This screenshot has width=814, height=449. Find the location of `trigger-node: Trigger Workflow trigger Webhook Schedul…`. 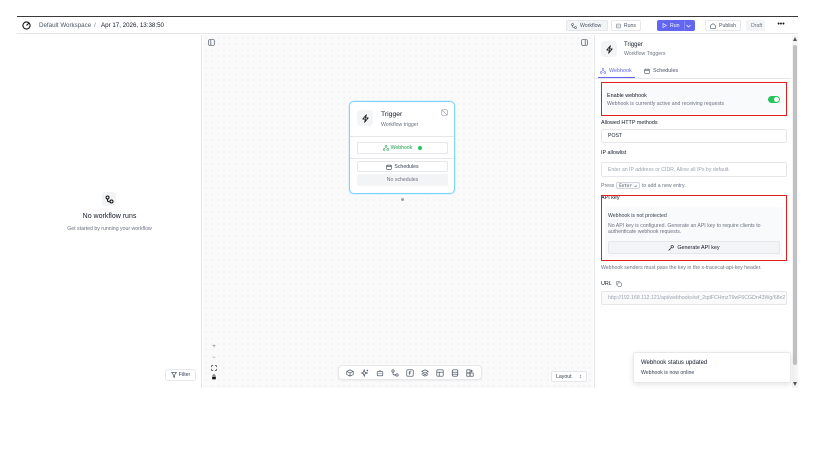

trigger-node: Trigger Workflow trigger Webhook Schedul… is located at coordinates (402, 147).